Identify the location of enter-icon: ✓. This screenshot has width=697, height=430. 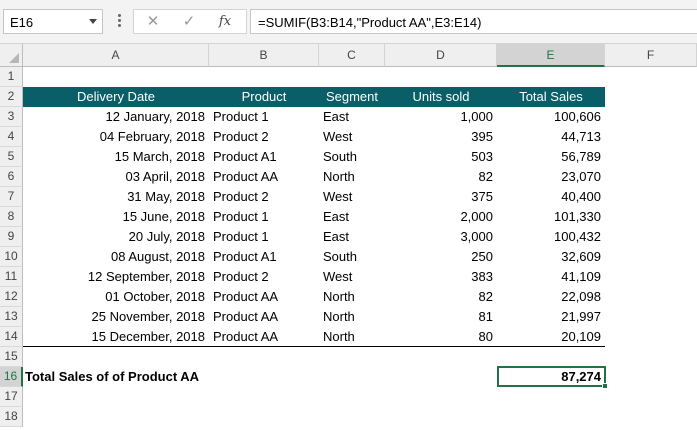
(189, 22).